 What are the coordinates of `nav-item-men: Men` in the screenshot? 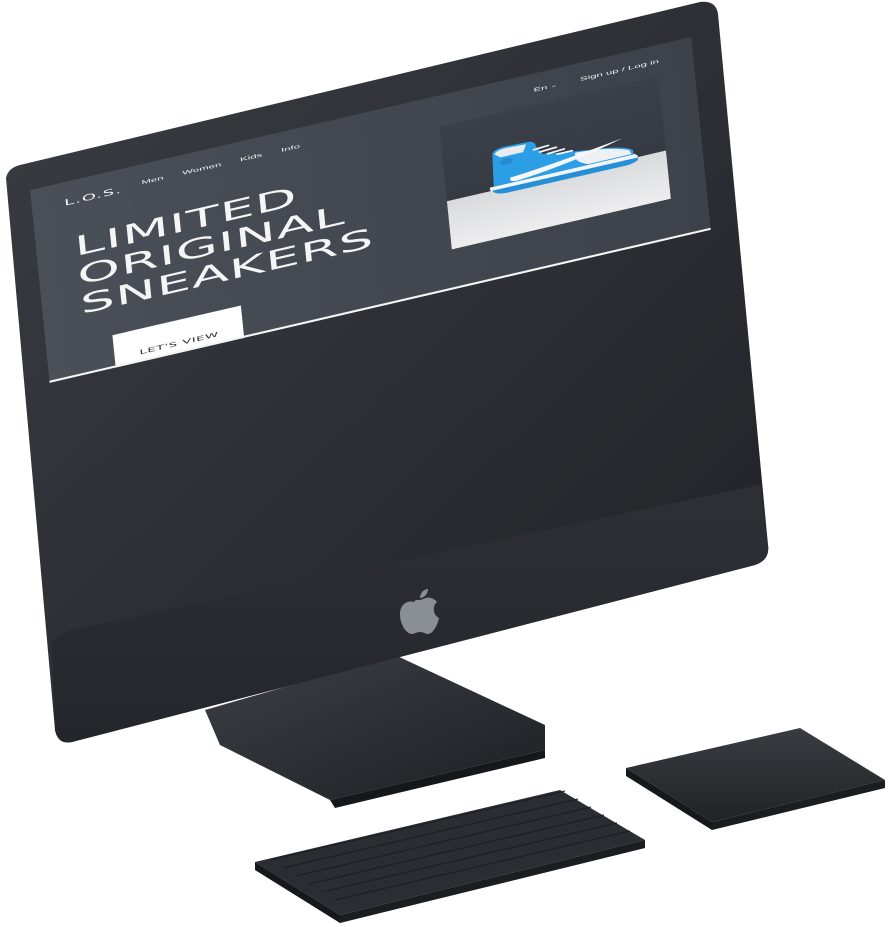 It's located at (152, 179).